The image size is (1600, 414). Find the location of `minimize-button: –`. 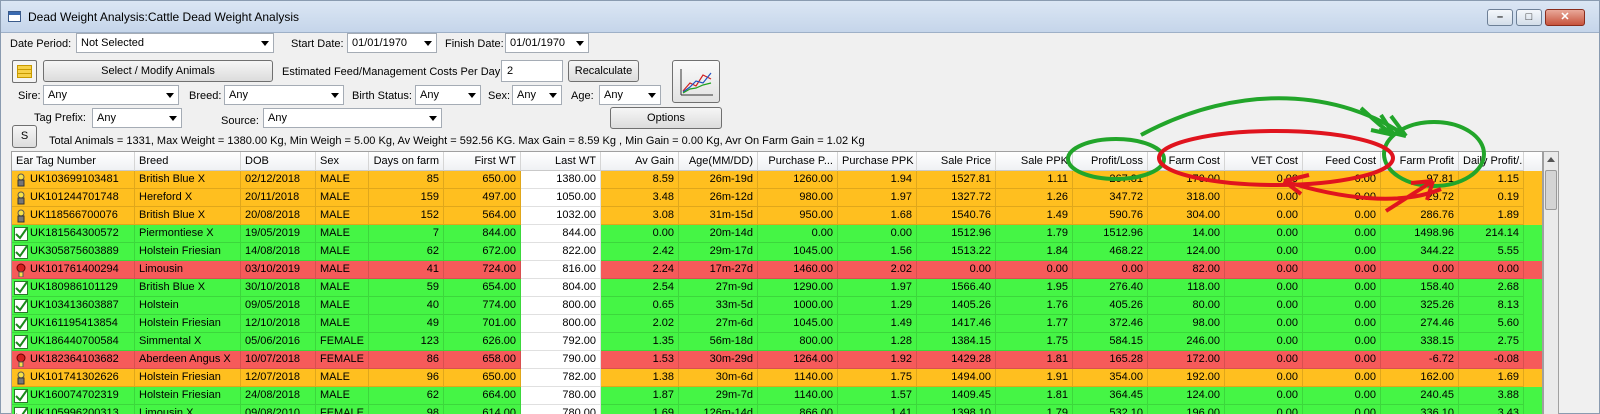

minimize-button: – is located at coordinates (1500, 17).